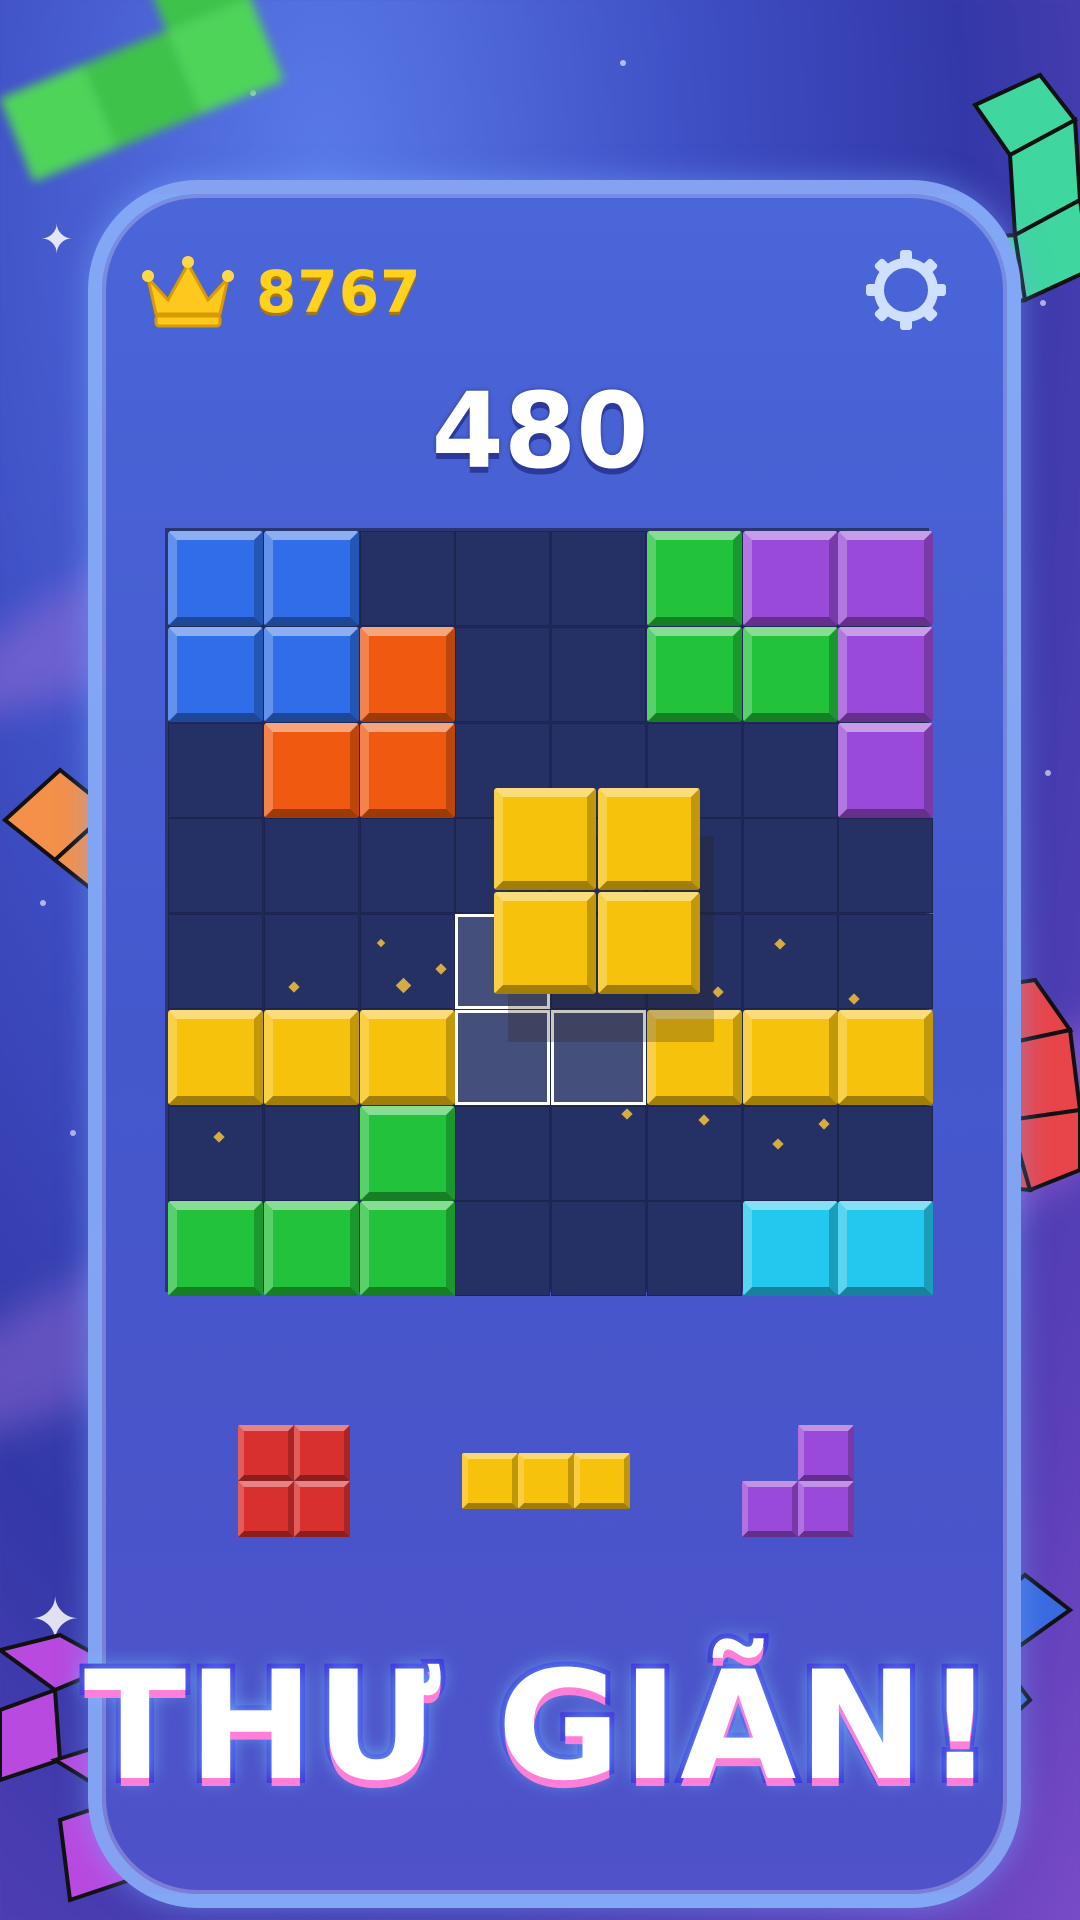 The height and width of the screenshot is (1920, 1080). What do you see at coordinates (540, 431) in the screenshot?
I see `current-score: 480` at bounding box center [540, 431].